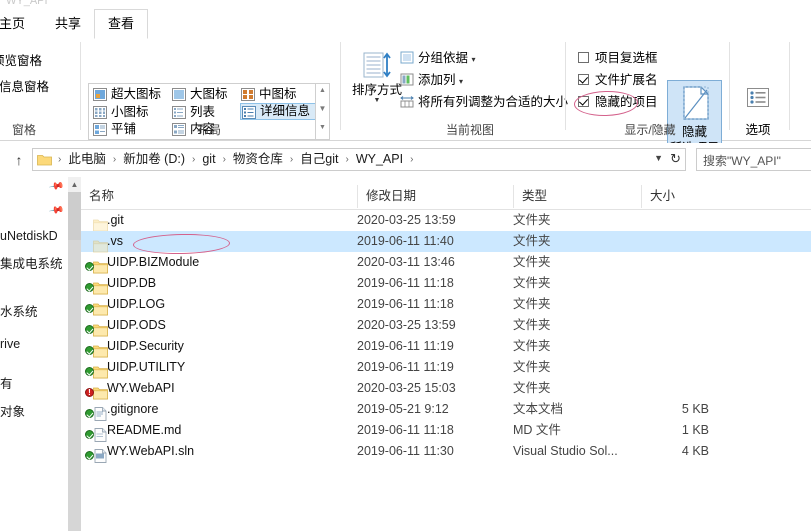  I want to click on column-header-date: 修改日期, so click(435, 196).